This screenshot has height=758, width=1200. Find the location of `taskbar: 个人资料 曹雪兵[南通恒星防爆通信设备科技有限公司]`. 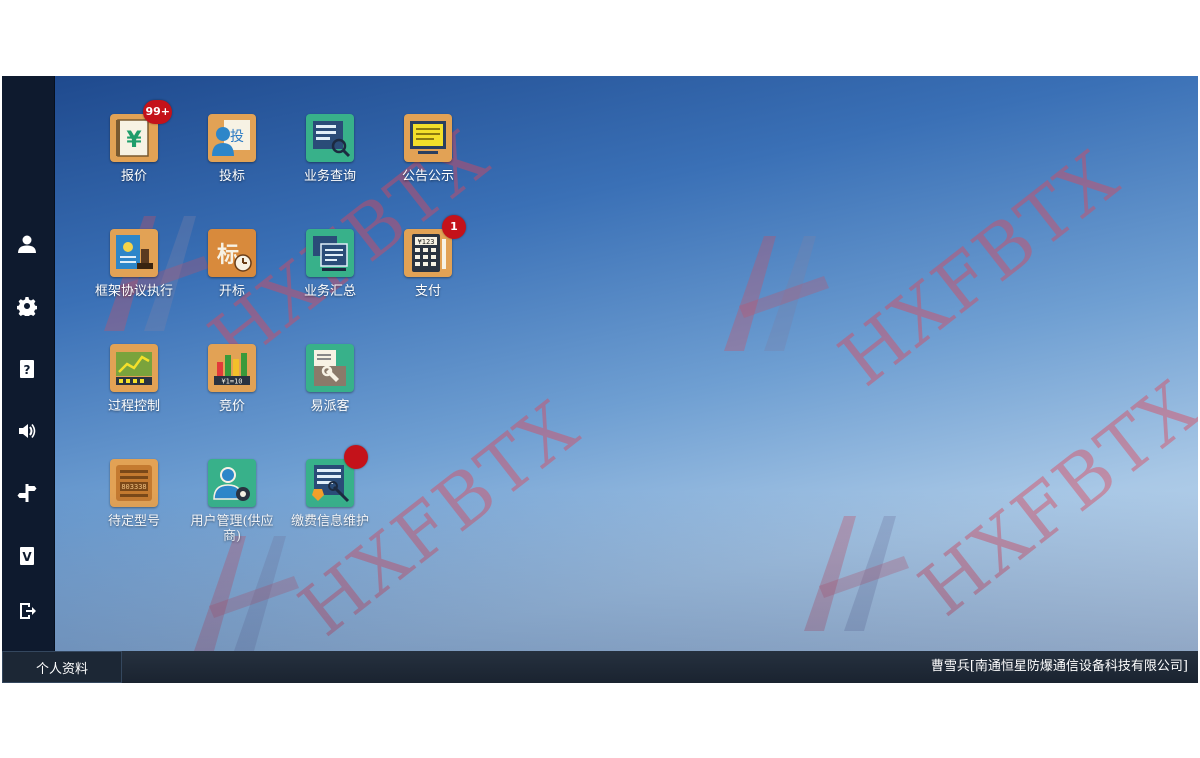

taskbar: 个人资料 曹雪兵[南通恒星防爆通信设备科技有限公司] is located at coordinates (600, 667).